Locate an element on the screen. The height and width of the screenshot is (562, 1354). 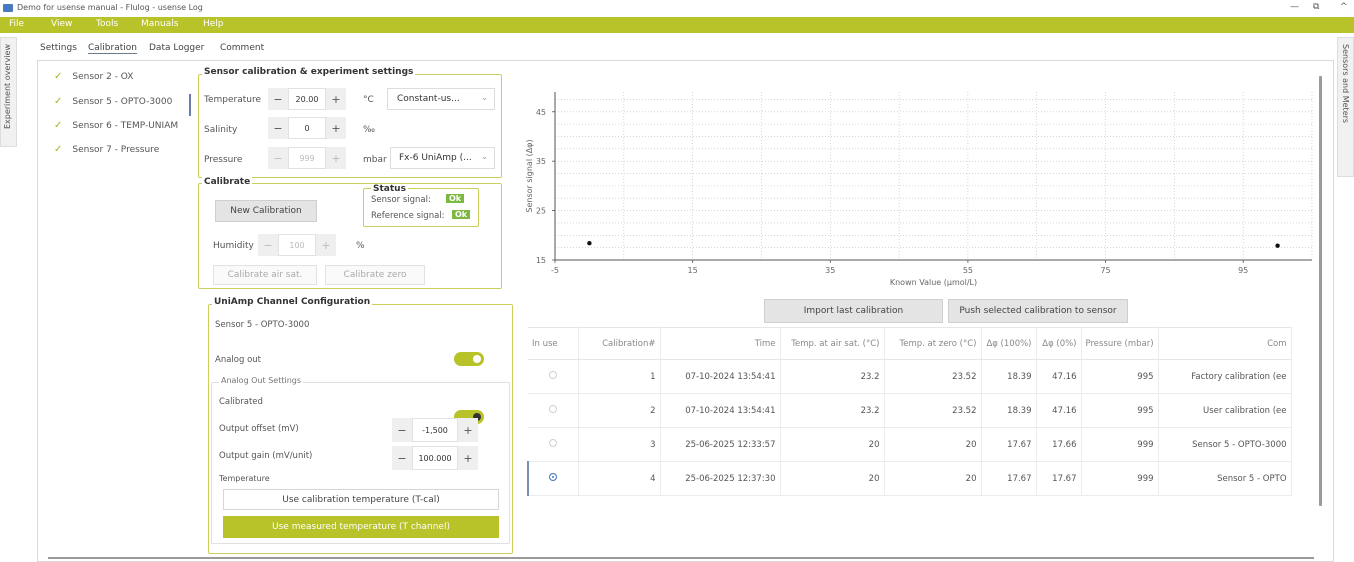
comment-cell: Sensor 5 - OPTO is located at coordinates (1225, 478).